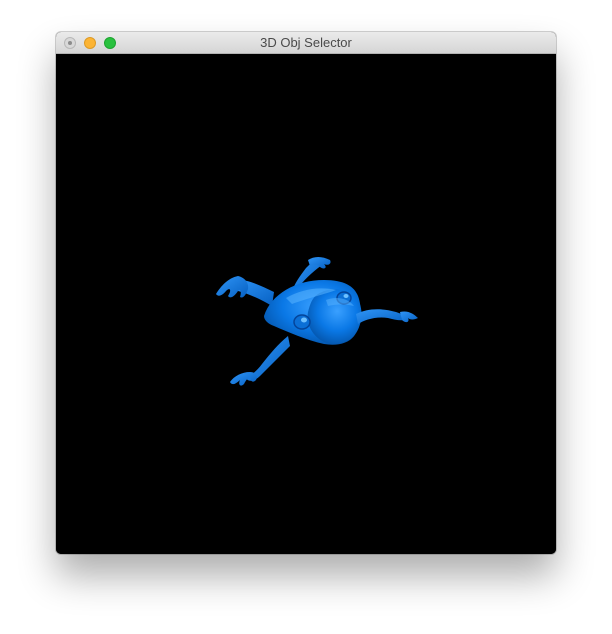  I want to click on frog-left-eye, so click(302, 322).